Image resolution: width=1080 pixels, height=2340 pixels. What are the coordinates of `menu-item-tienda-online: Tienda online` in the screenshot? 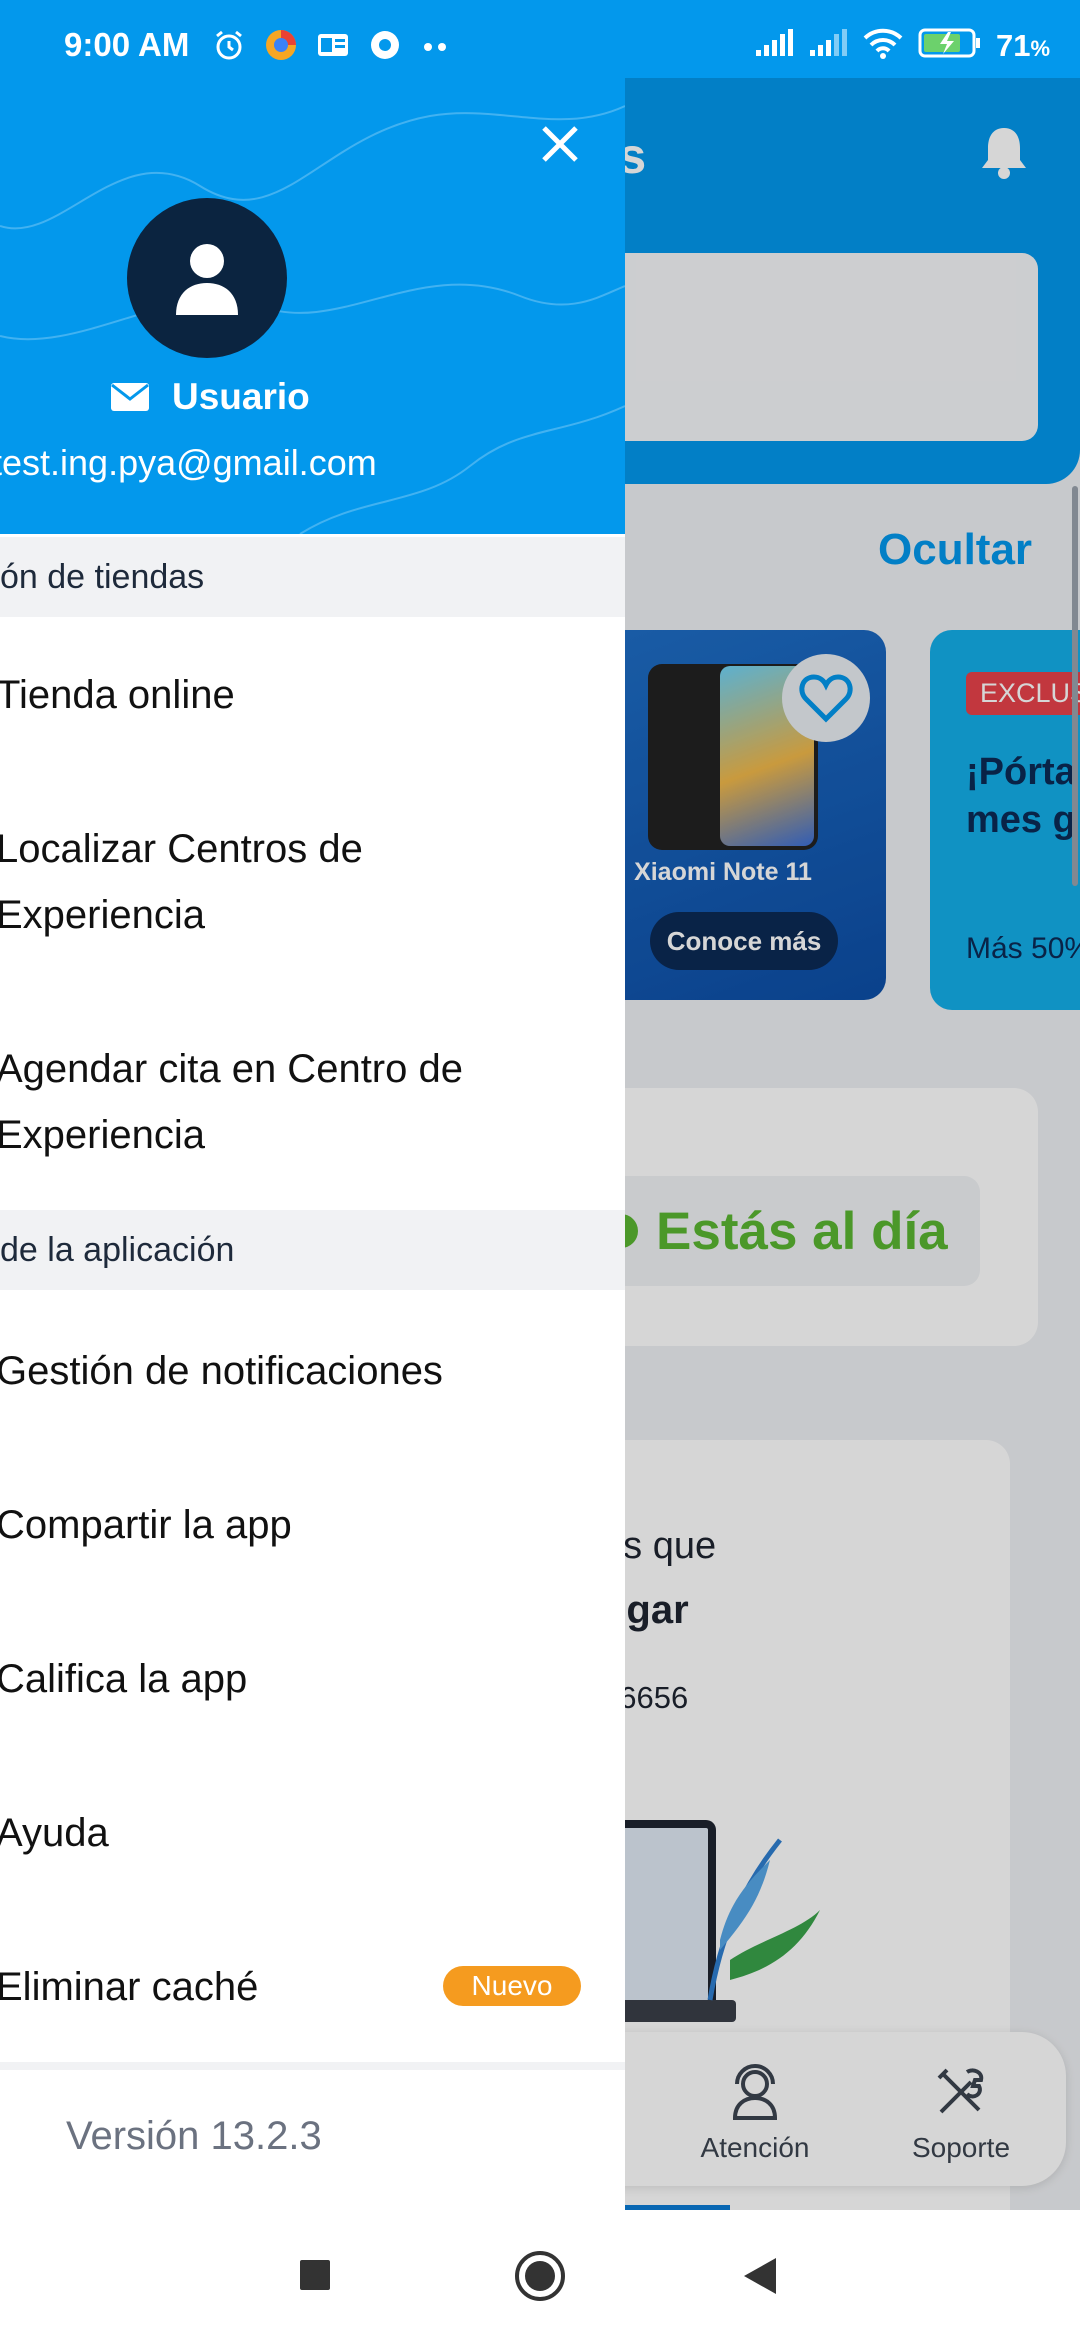 It's located at (312, 695).